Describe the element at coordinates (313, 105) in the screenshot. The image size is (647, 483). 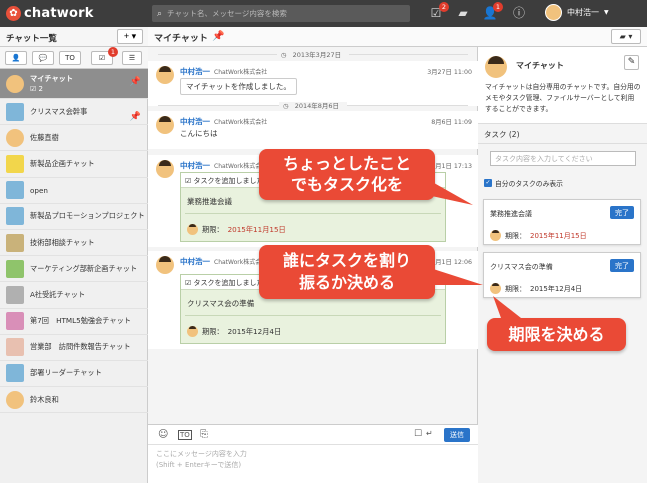
I see `date-separator: ◷ 2014年8月6日` at that location.